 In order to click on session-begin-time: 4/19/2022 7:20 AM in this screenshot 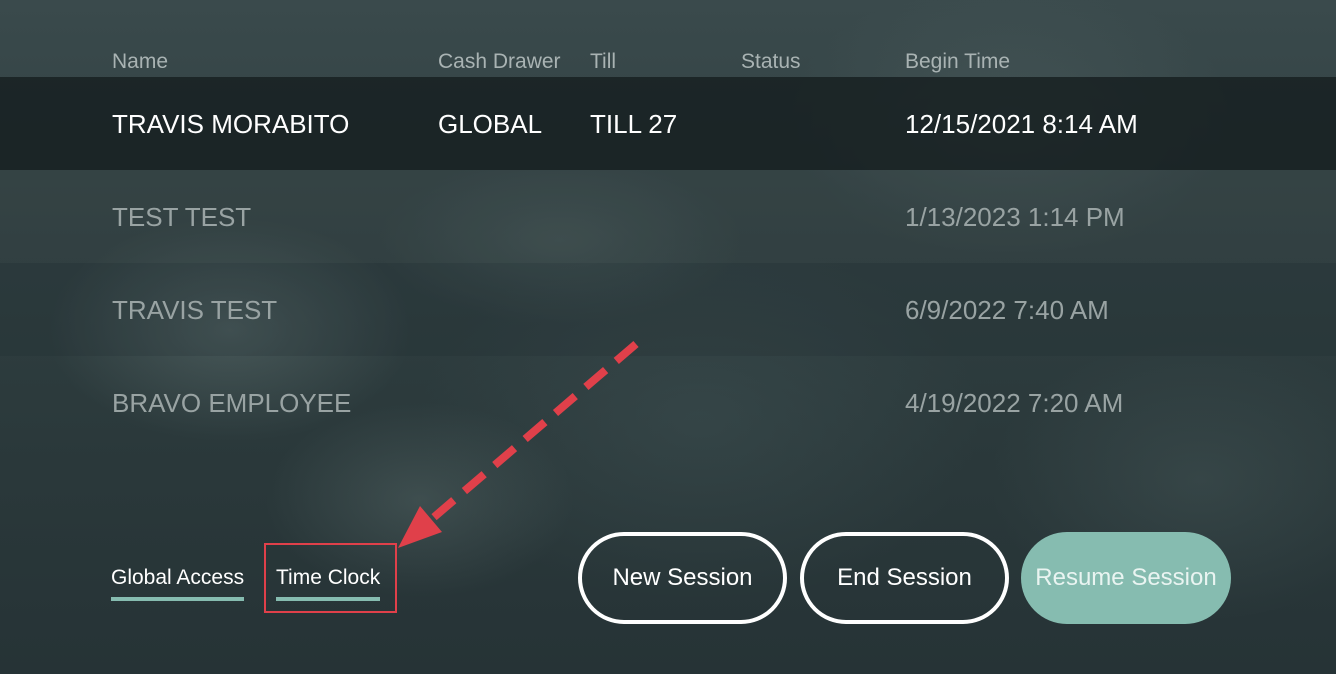, I will do `click(1014, 403)`.